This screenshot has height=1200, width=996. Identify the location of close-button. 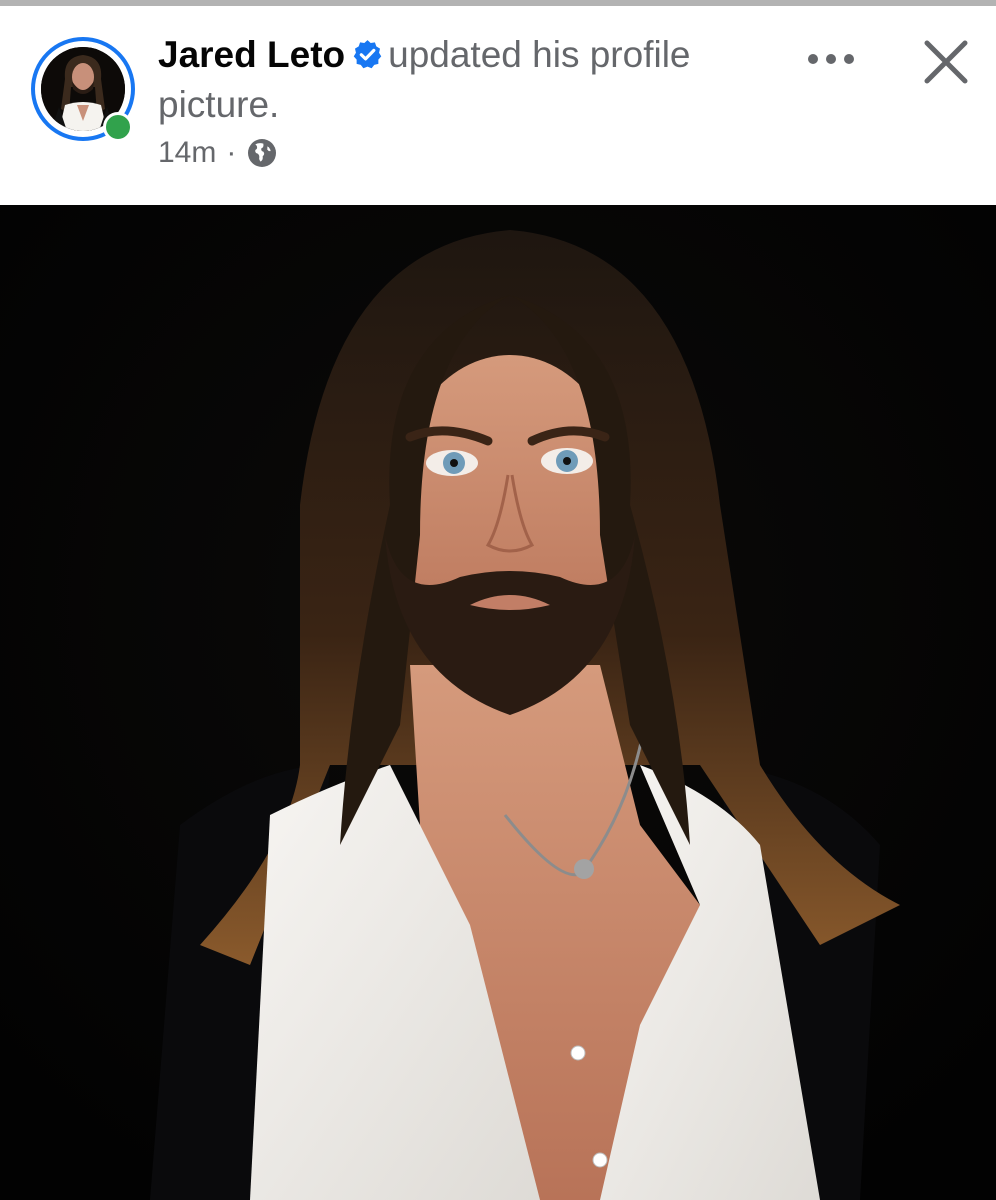
(946, 62).